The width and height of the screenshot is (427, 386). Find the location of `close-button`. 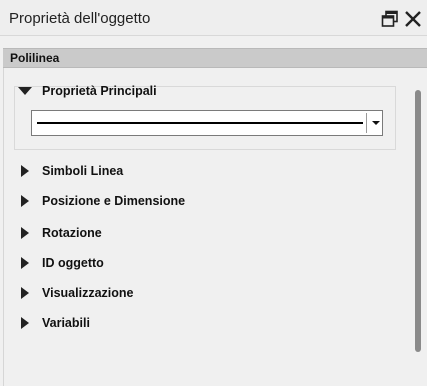

close-button is located at coordinates (413, 19).